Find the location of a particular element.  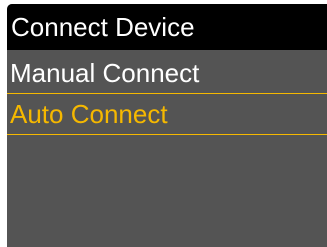

screen-title: Connect Device is located at coordinates (103, 27).